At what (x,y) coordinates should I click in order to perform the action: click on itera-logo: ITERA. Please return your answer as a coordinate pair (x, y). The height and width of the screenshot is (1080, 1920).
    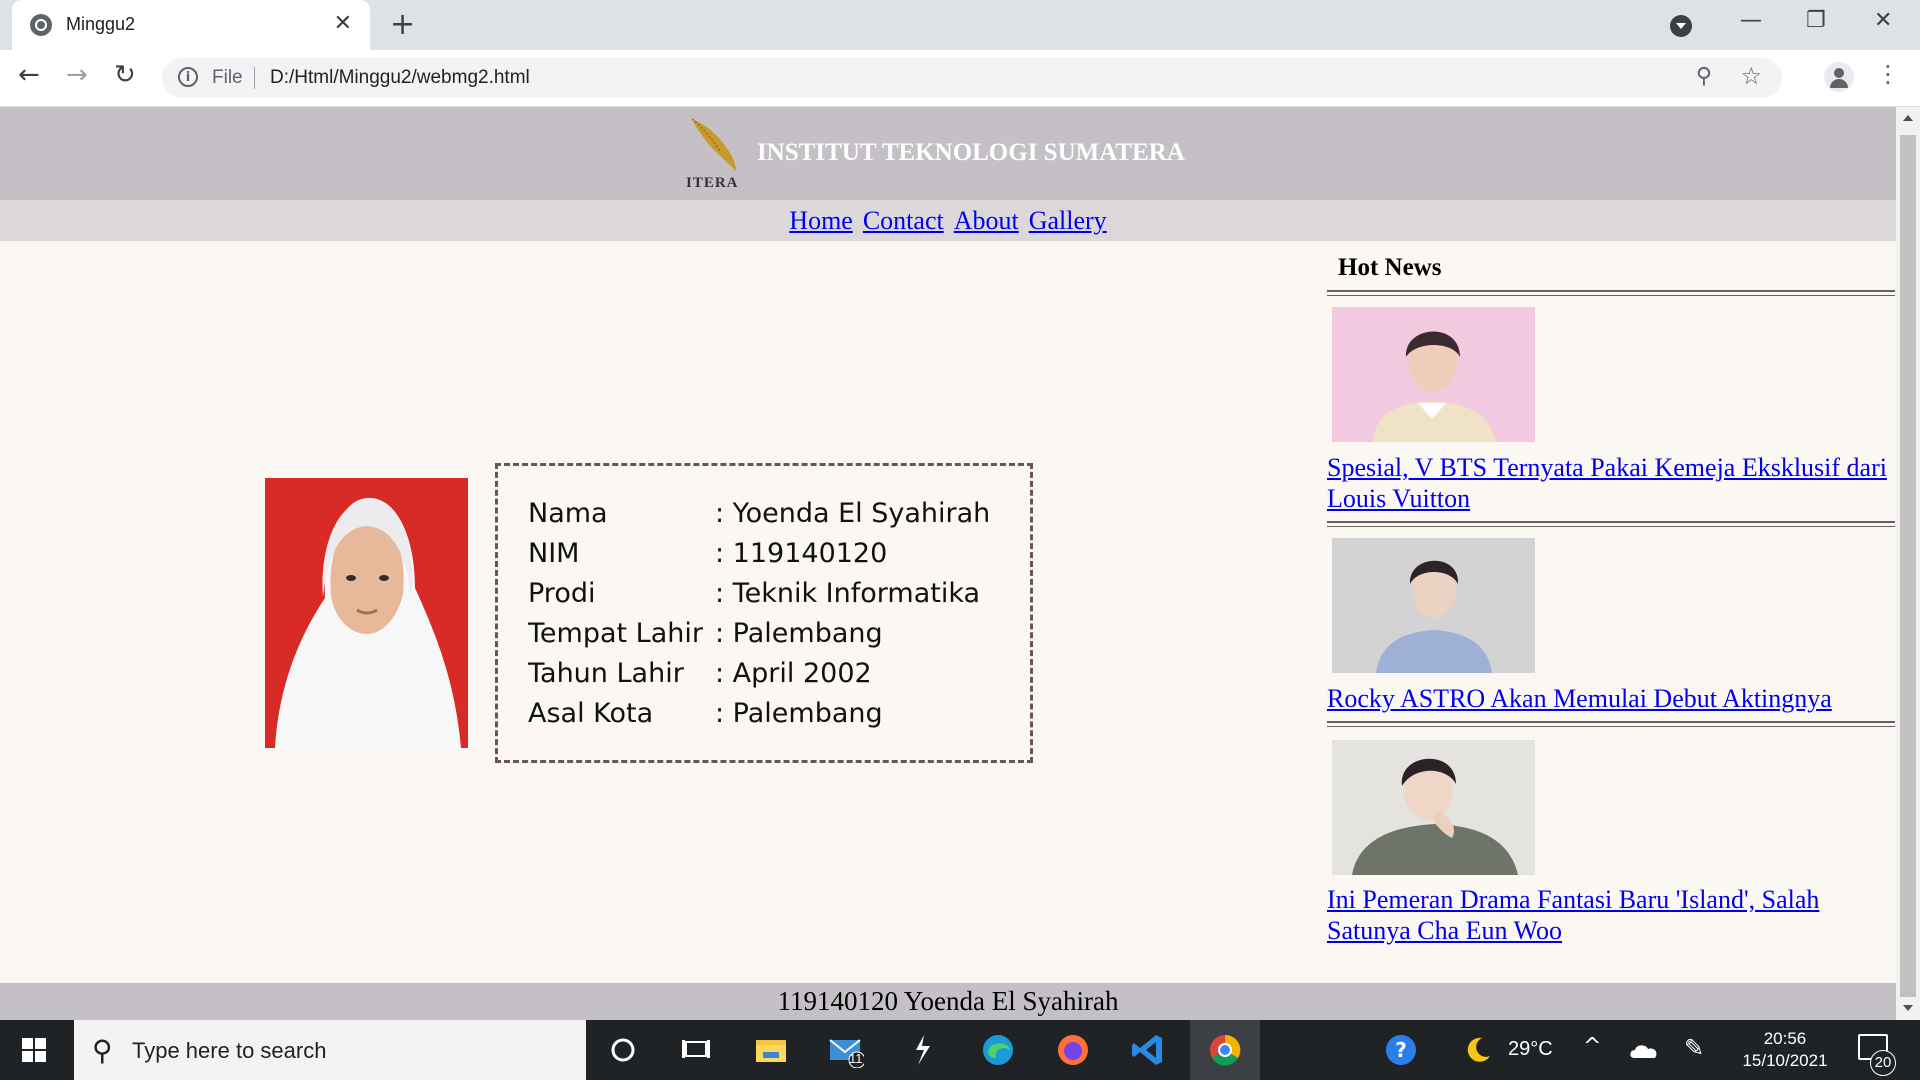
    Looking at the image, I should click on (715, 157).